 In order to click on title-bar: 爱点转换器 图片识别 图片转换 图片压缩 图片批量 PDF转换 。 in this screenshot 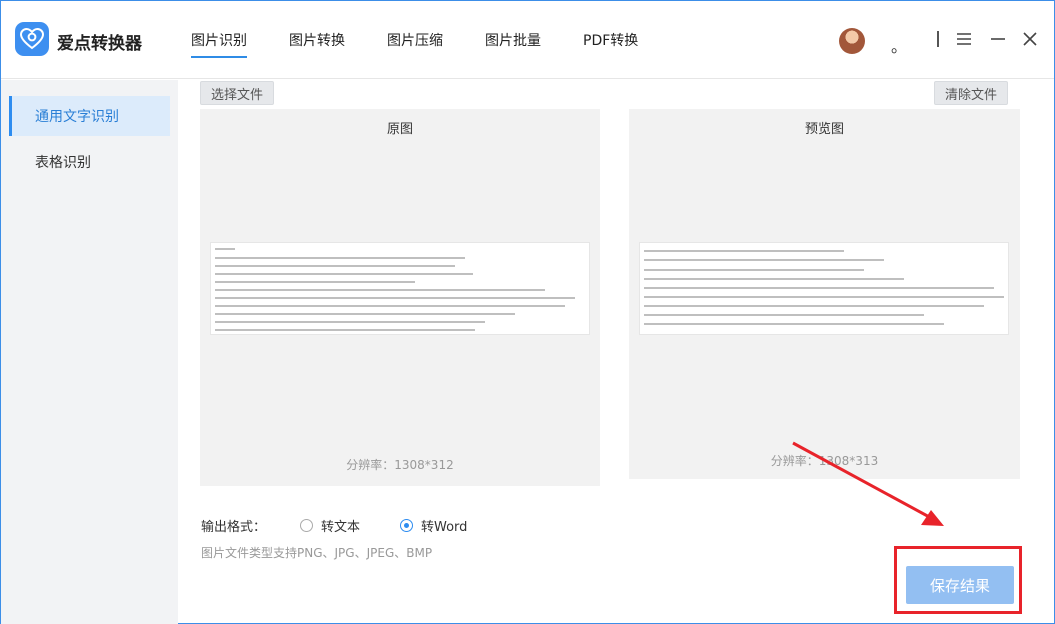, I will do `click(527, 40)`.